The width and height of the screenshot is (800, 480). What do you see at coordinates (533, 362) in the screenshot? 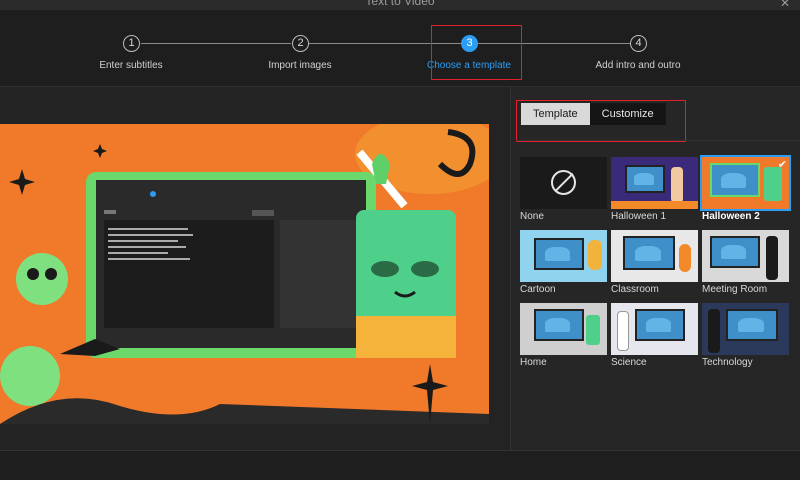
I see `template-label: Home` at bounding box center [533, 362].